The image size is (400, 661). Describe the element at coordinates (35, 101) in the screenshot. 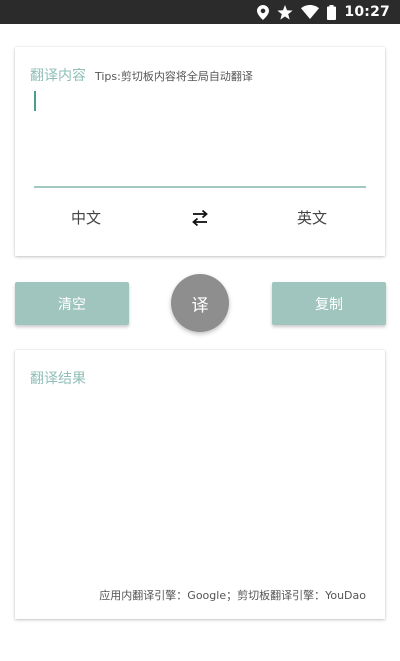

I see `text-cursor` at that location.